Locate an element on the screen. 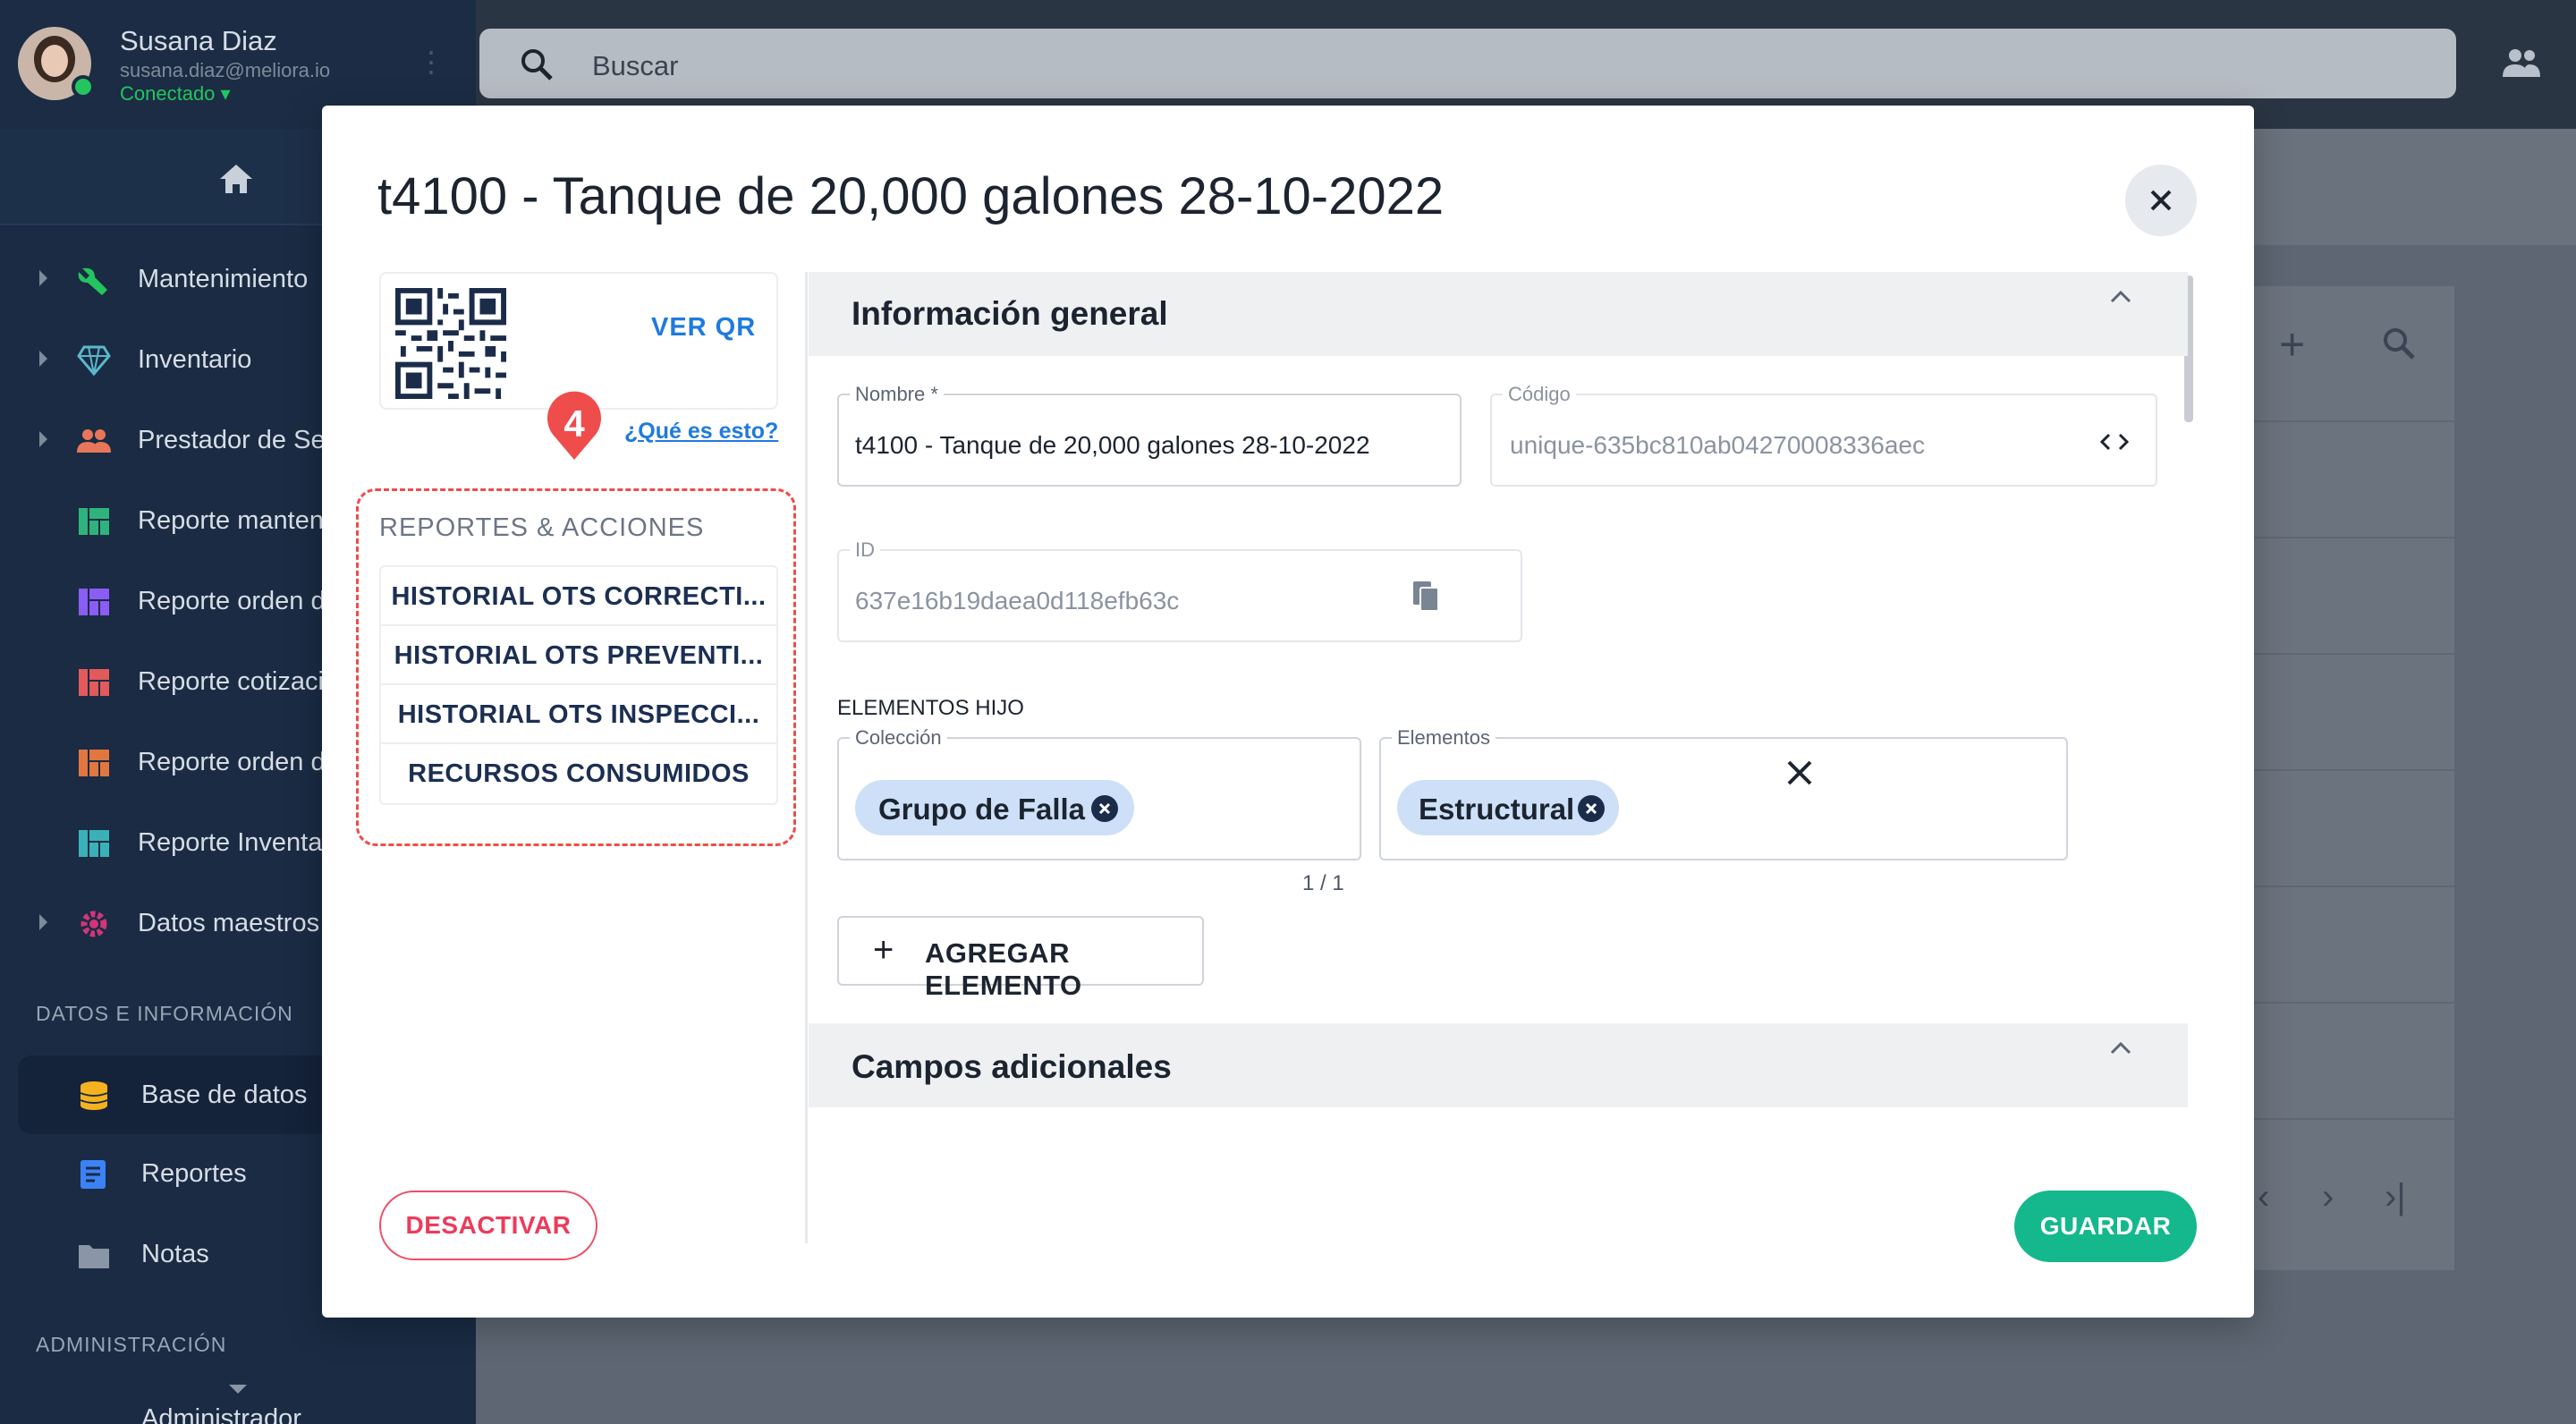 This screenshot has width=2576, height=1424. elementos-label: Elementos is located at coordinates (1444, 738).